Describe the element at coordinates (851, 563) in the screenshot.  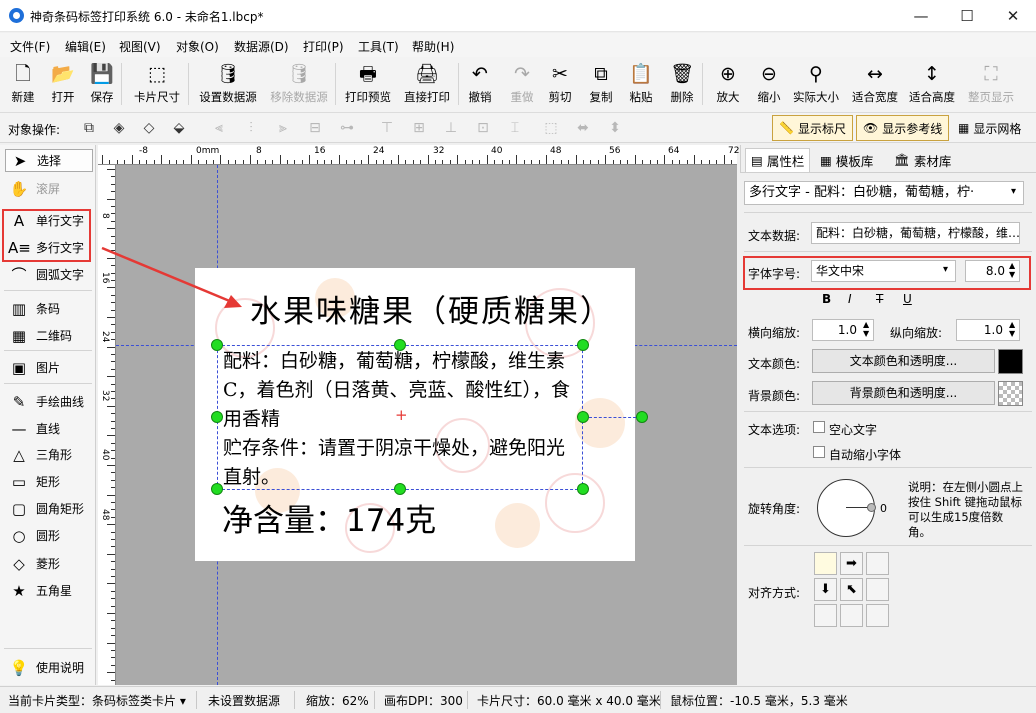
I see `arrow-right-icon: ➡` at that location.